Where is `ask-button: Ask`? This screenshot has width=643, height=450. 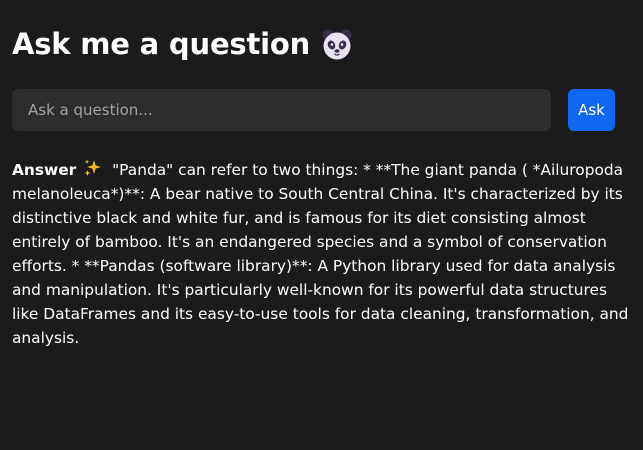 ask-button: Ask is located at coordinates (591, 110).